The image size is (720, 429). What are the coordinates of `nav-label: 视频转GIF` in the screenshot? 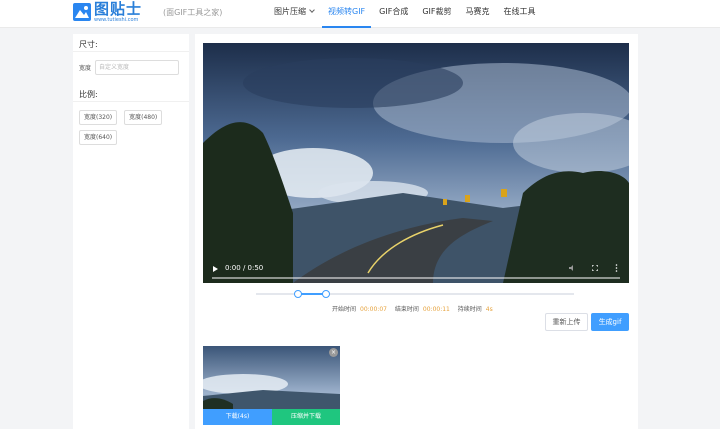 It's located at (347, 11).